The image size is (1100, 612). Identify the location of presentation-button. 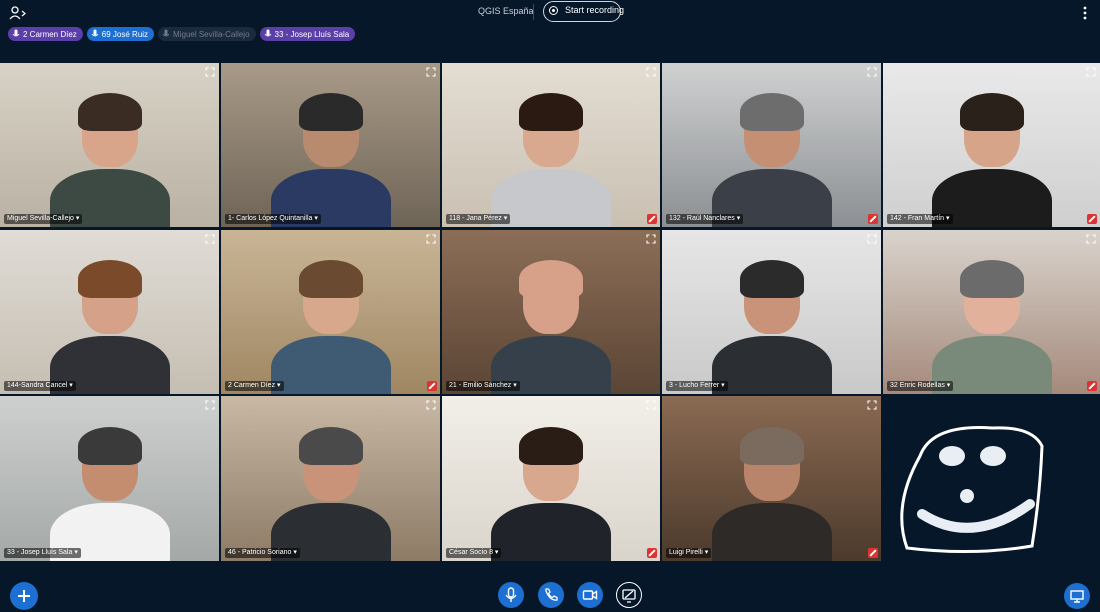
(1077, 596).